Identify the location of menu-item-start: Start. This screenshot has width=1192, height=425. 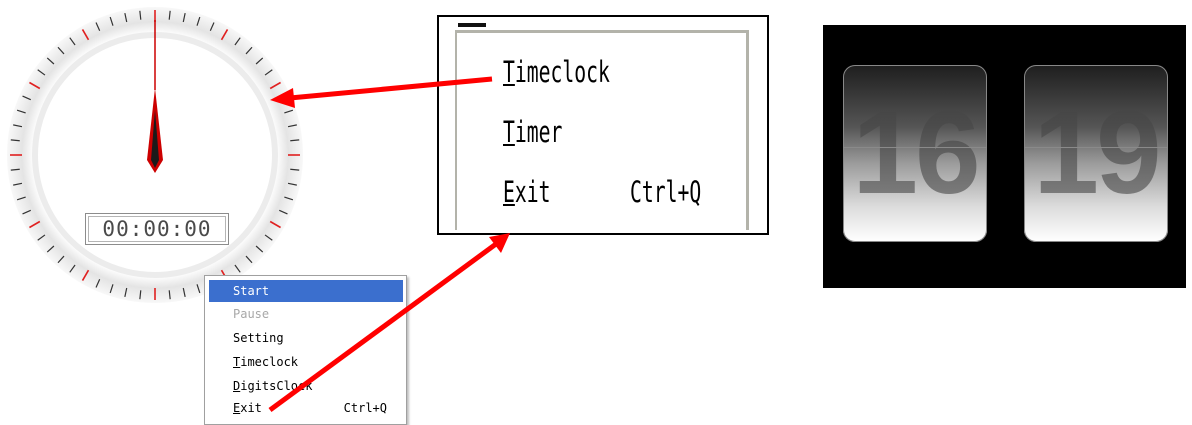
(306, 291).